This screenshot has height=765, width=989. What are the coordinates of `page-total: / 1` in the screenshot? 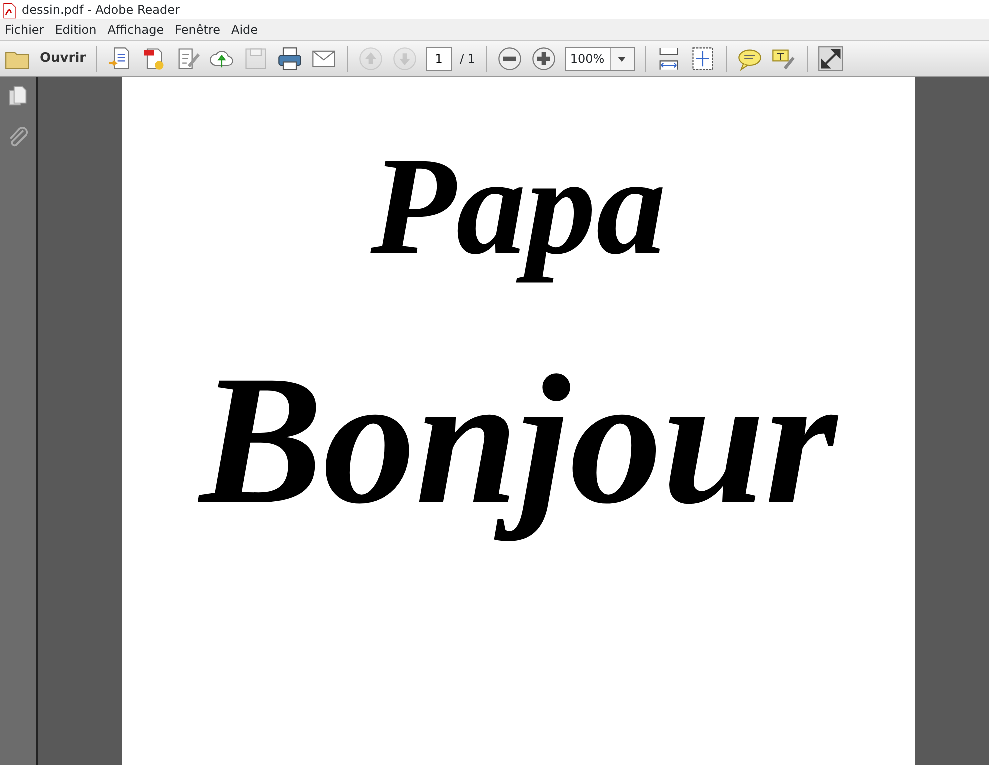 It's located at (468, 59).